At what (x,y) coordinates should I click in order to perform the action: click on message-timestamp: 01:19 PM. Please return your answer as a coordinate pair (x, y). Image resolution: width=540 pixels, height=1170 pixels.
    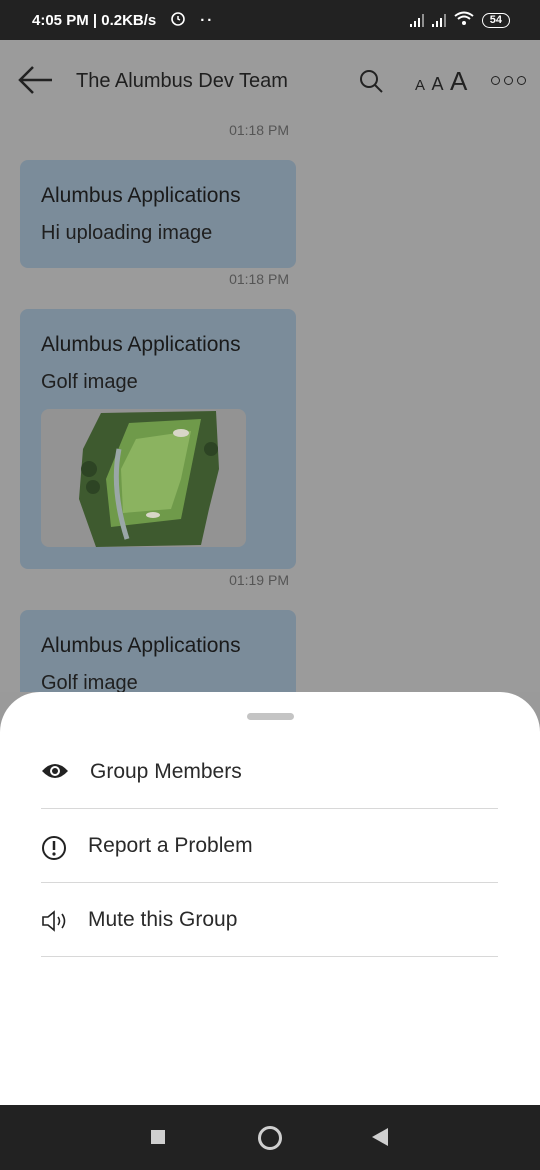
    Looking at the image, I should click on (259, 580).